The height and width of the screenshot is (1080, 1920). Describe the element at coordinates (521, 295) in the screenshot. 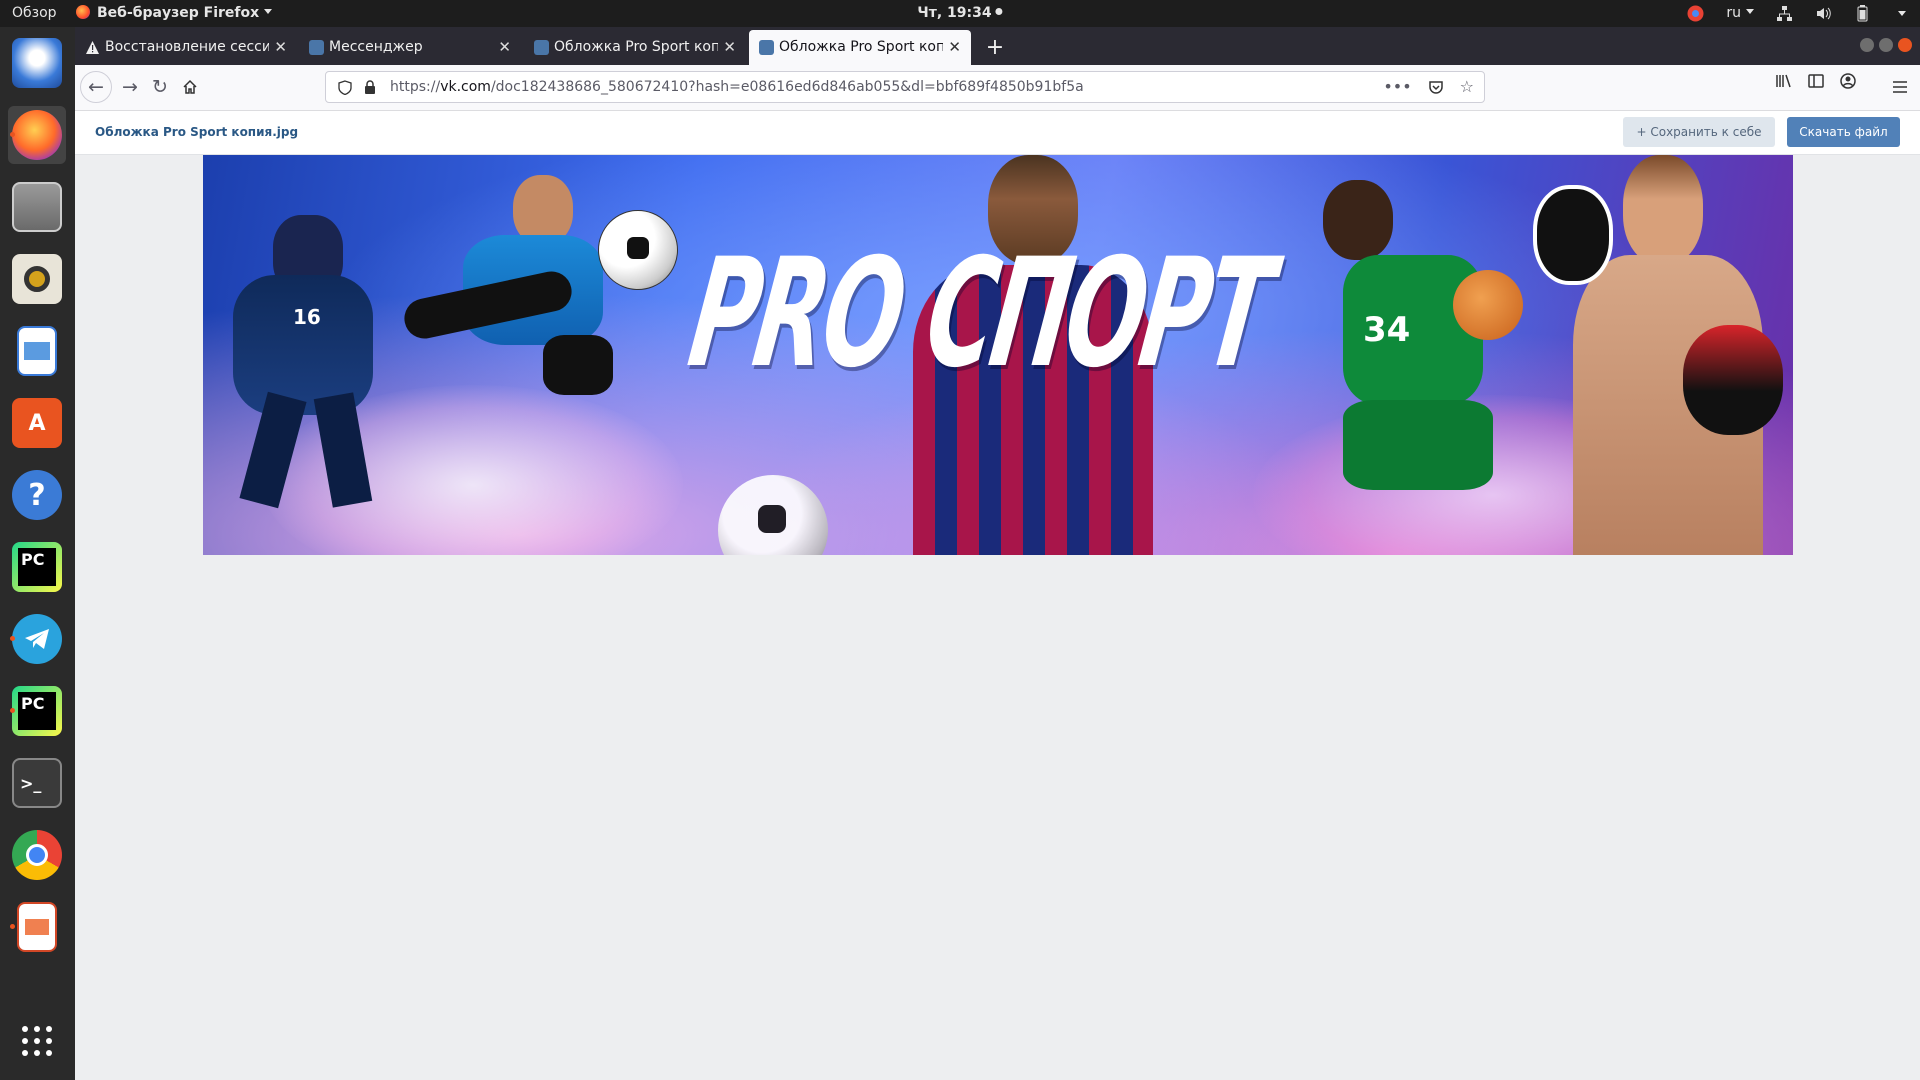

I see `soccer-player` at that location.